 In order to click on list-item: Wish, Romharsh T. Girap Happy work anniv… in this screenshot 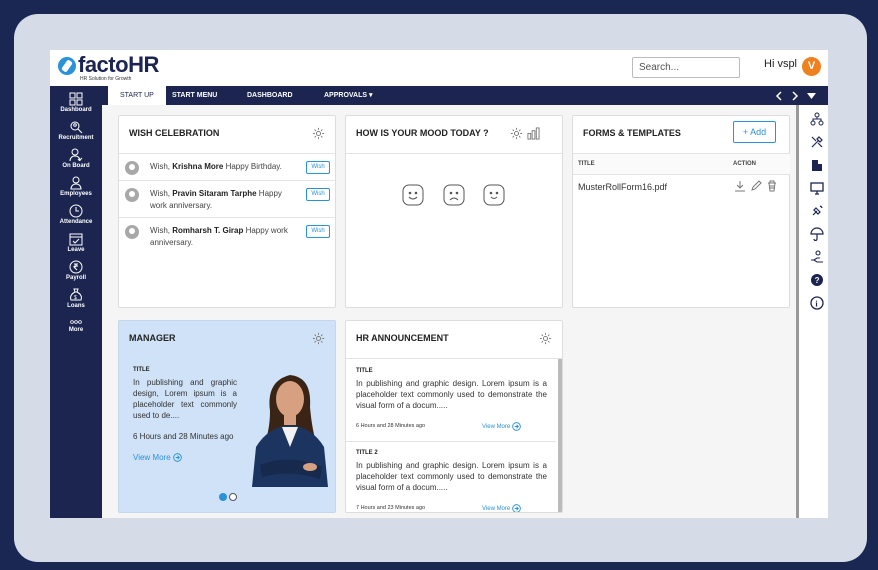, I will do `click(227, 235)`.